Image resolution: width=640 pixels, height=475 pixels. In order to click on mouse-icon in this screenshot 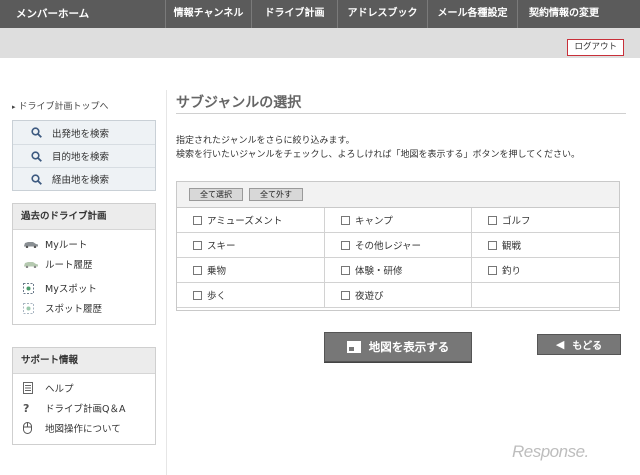, I will do `click(34, 428)`.